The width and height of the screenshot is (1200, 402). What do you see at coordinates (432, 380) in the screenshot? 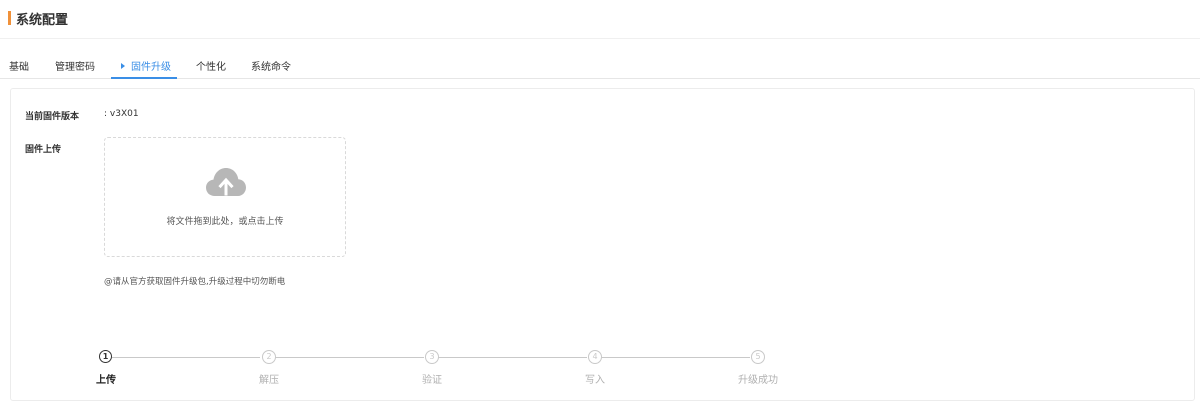
I see `step-3-label: 验证` at bounding box center [432, 380].